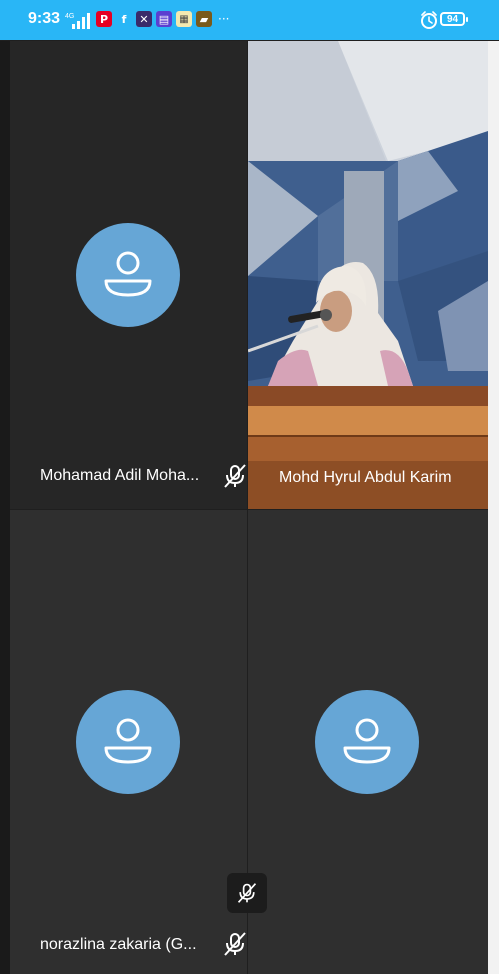 This screenshot has height=974, width=499. I want to click on app-icon-1: ✕, so click(144, 19).